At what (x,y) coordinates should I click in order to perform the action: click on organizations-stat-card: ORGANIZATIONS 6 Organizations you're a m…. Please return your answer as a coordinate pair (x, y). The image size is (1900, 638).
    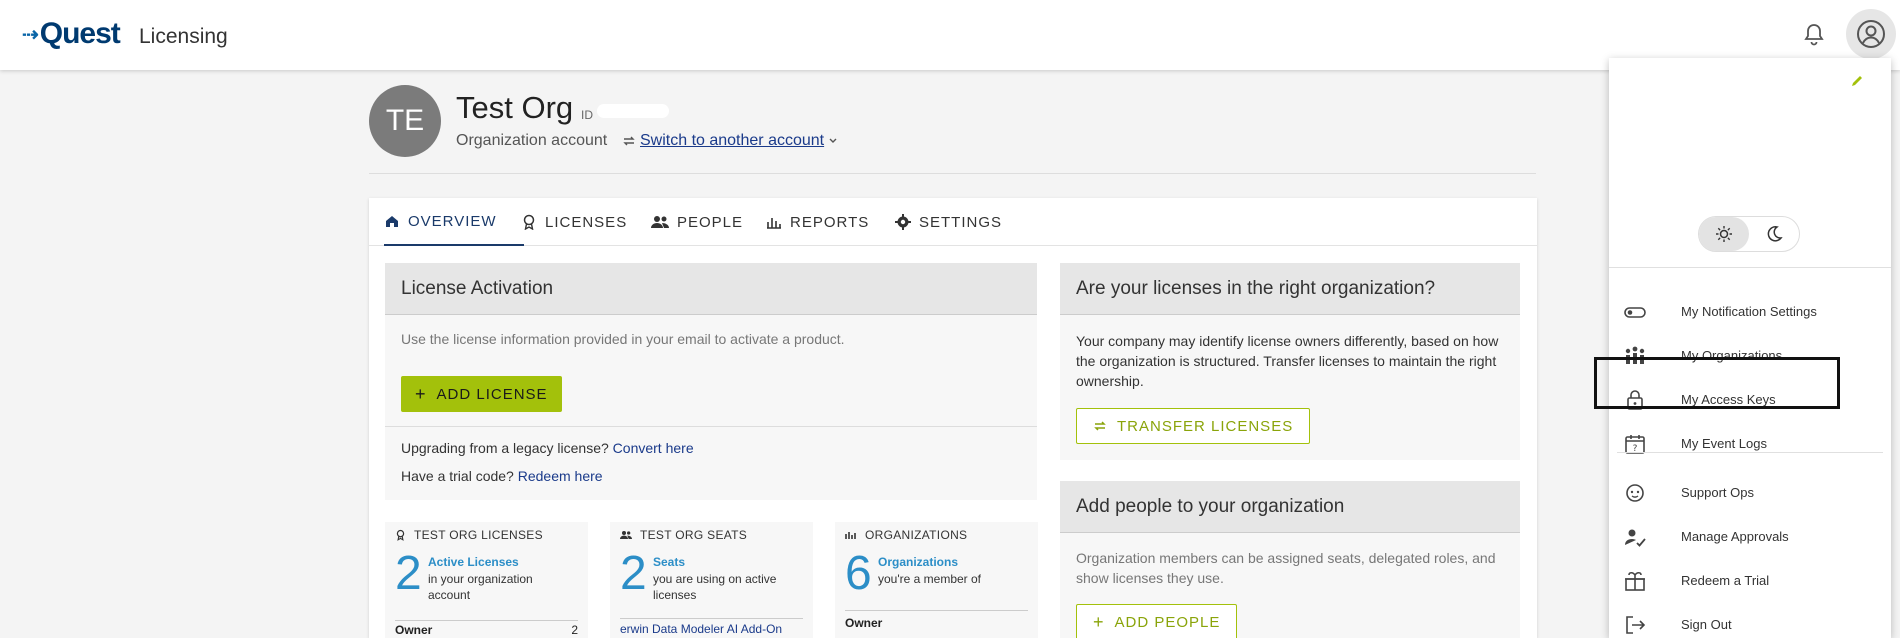
    Looking at the image, I should click on (936, 580).